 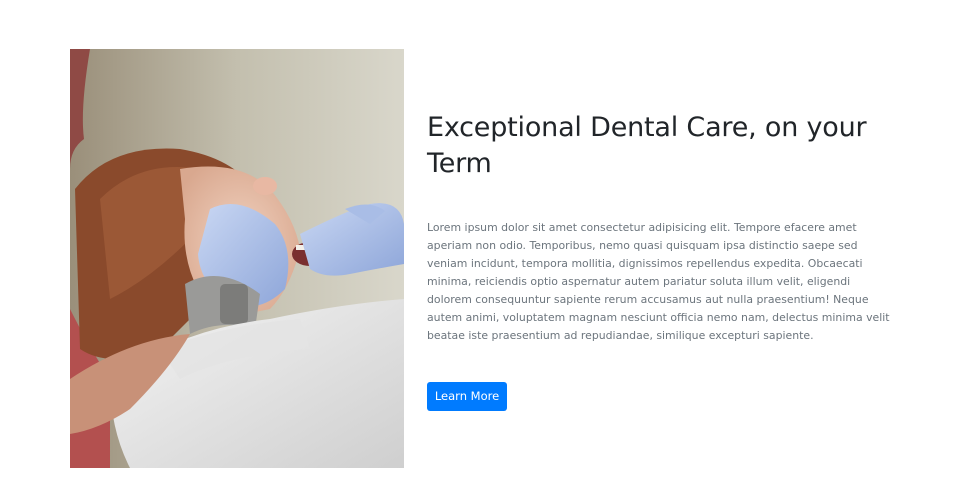 What do you see at coordinates (647, 145) in the screenshot?
I see `feature-heading: Exceptional Dental Care, on your Term` at bounding box center [647, 145].